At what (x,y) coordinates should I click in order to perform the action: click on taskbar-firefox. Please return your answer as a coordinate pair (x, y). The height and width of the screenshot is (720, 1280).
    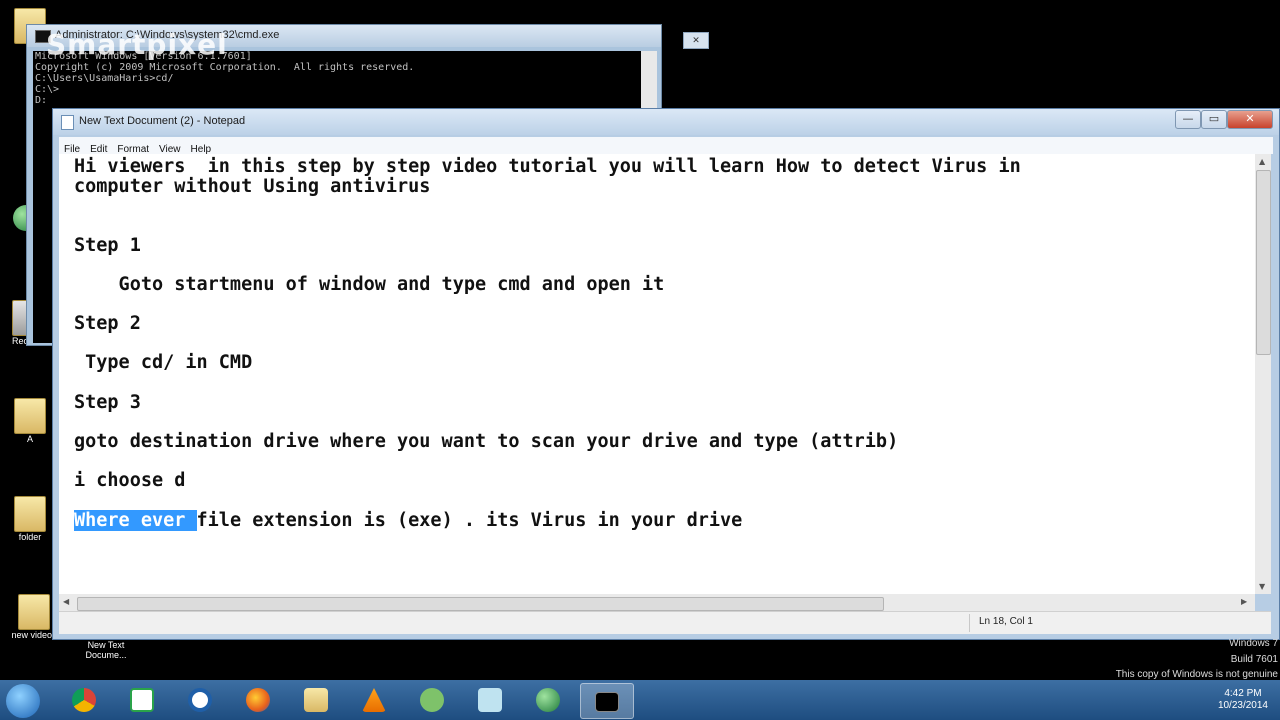
    Looking at the image, I should click on (258, 700).